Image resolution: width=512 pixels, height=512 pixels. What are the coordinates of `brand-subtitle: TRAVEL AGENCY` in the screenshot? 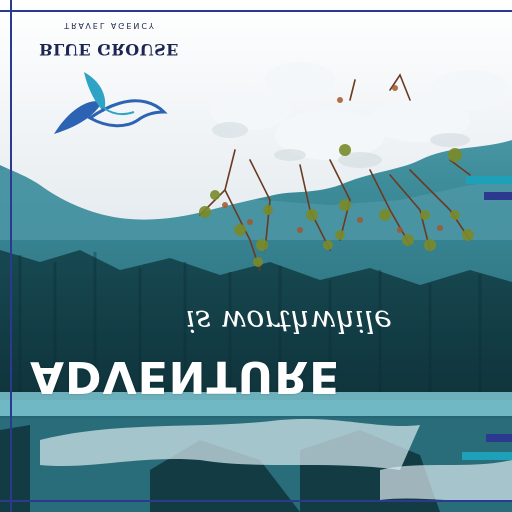 It's located at (110, 25).